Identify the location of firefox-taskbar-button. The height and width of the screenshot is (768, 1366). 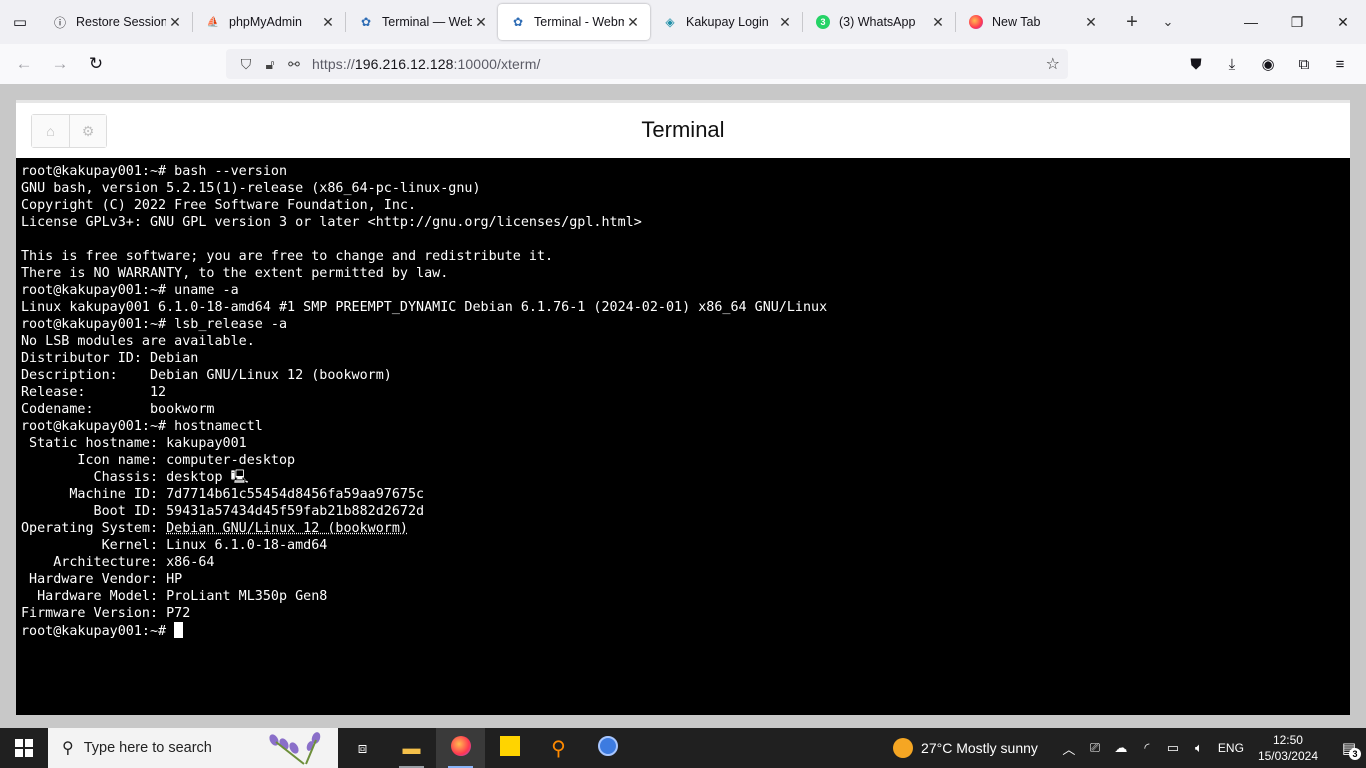
(460, 748).